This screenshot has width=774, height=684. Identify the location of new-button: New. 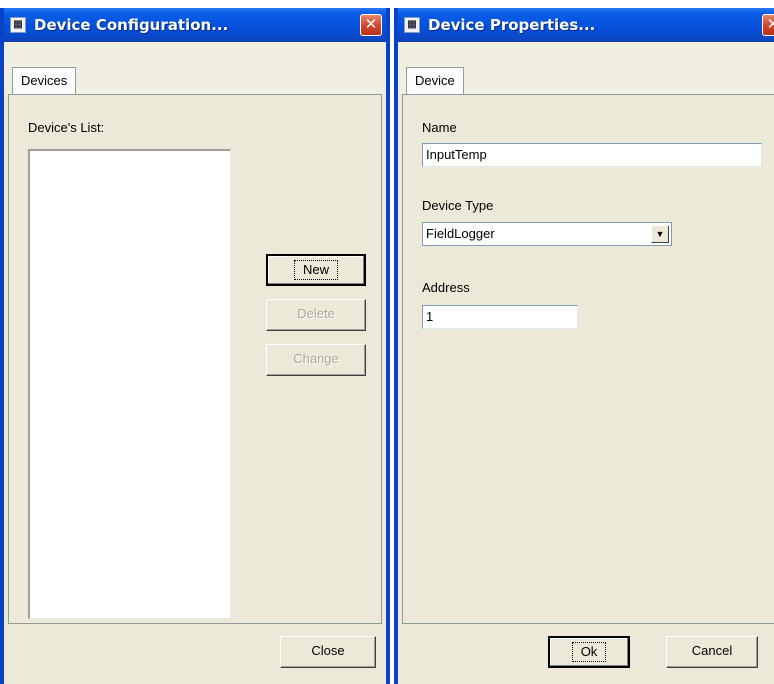
(316, 270).